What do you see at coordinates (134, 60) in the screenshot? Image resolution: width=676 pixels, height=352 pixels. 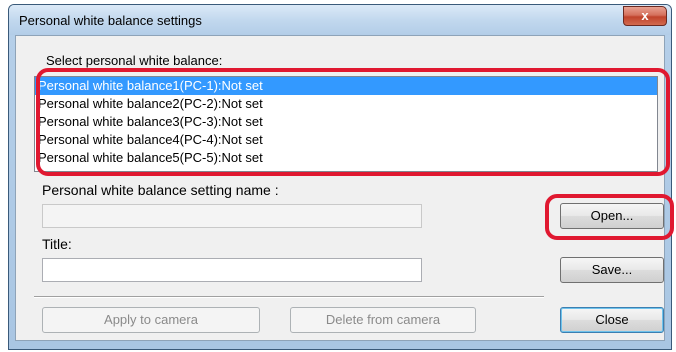 I see `select-label: Select personal white balance:` at bounding box center [134, 60].